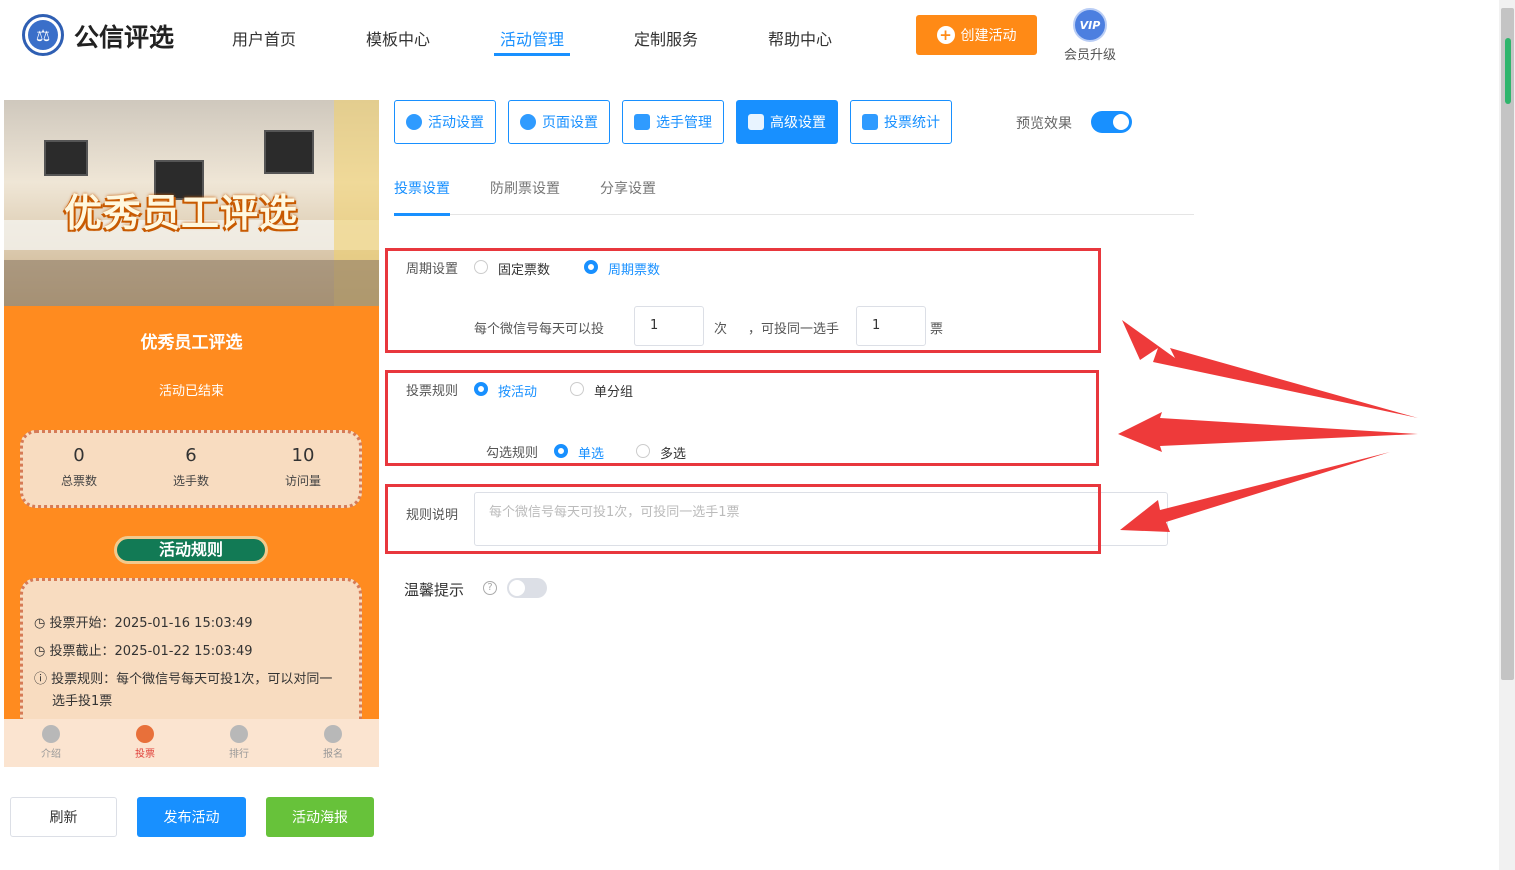  What do you see at coordinates (870, 122) in the screenshot?
I see `bar-chart-icon` at bounding box center [870, 122].